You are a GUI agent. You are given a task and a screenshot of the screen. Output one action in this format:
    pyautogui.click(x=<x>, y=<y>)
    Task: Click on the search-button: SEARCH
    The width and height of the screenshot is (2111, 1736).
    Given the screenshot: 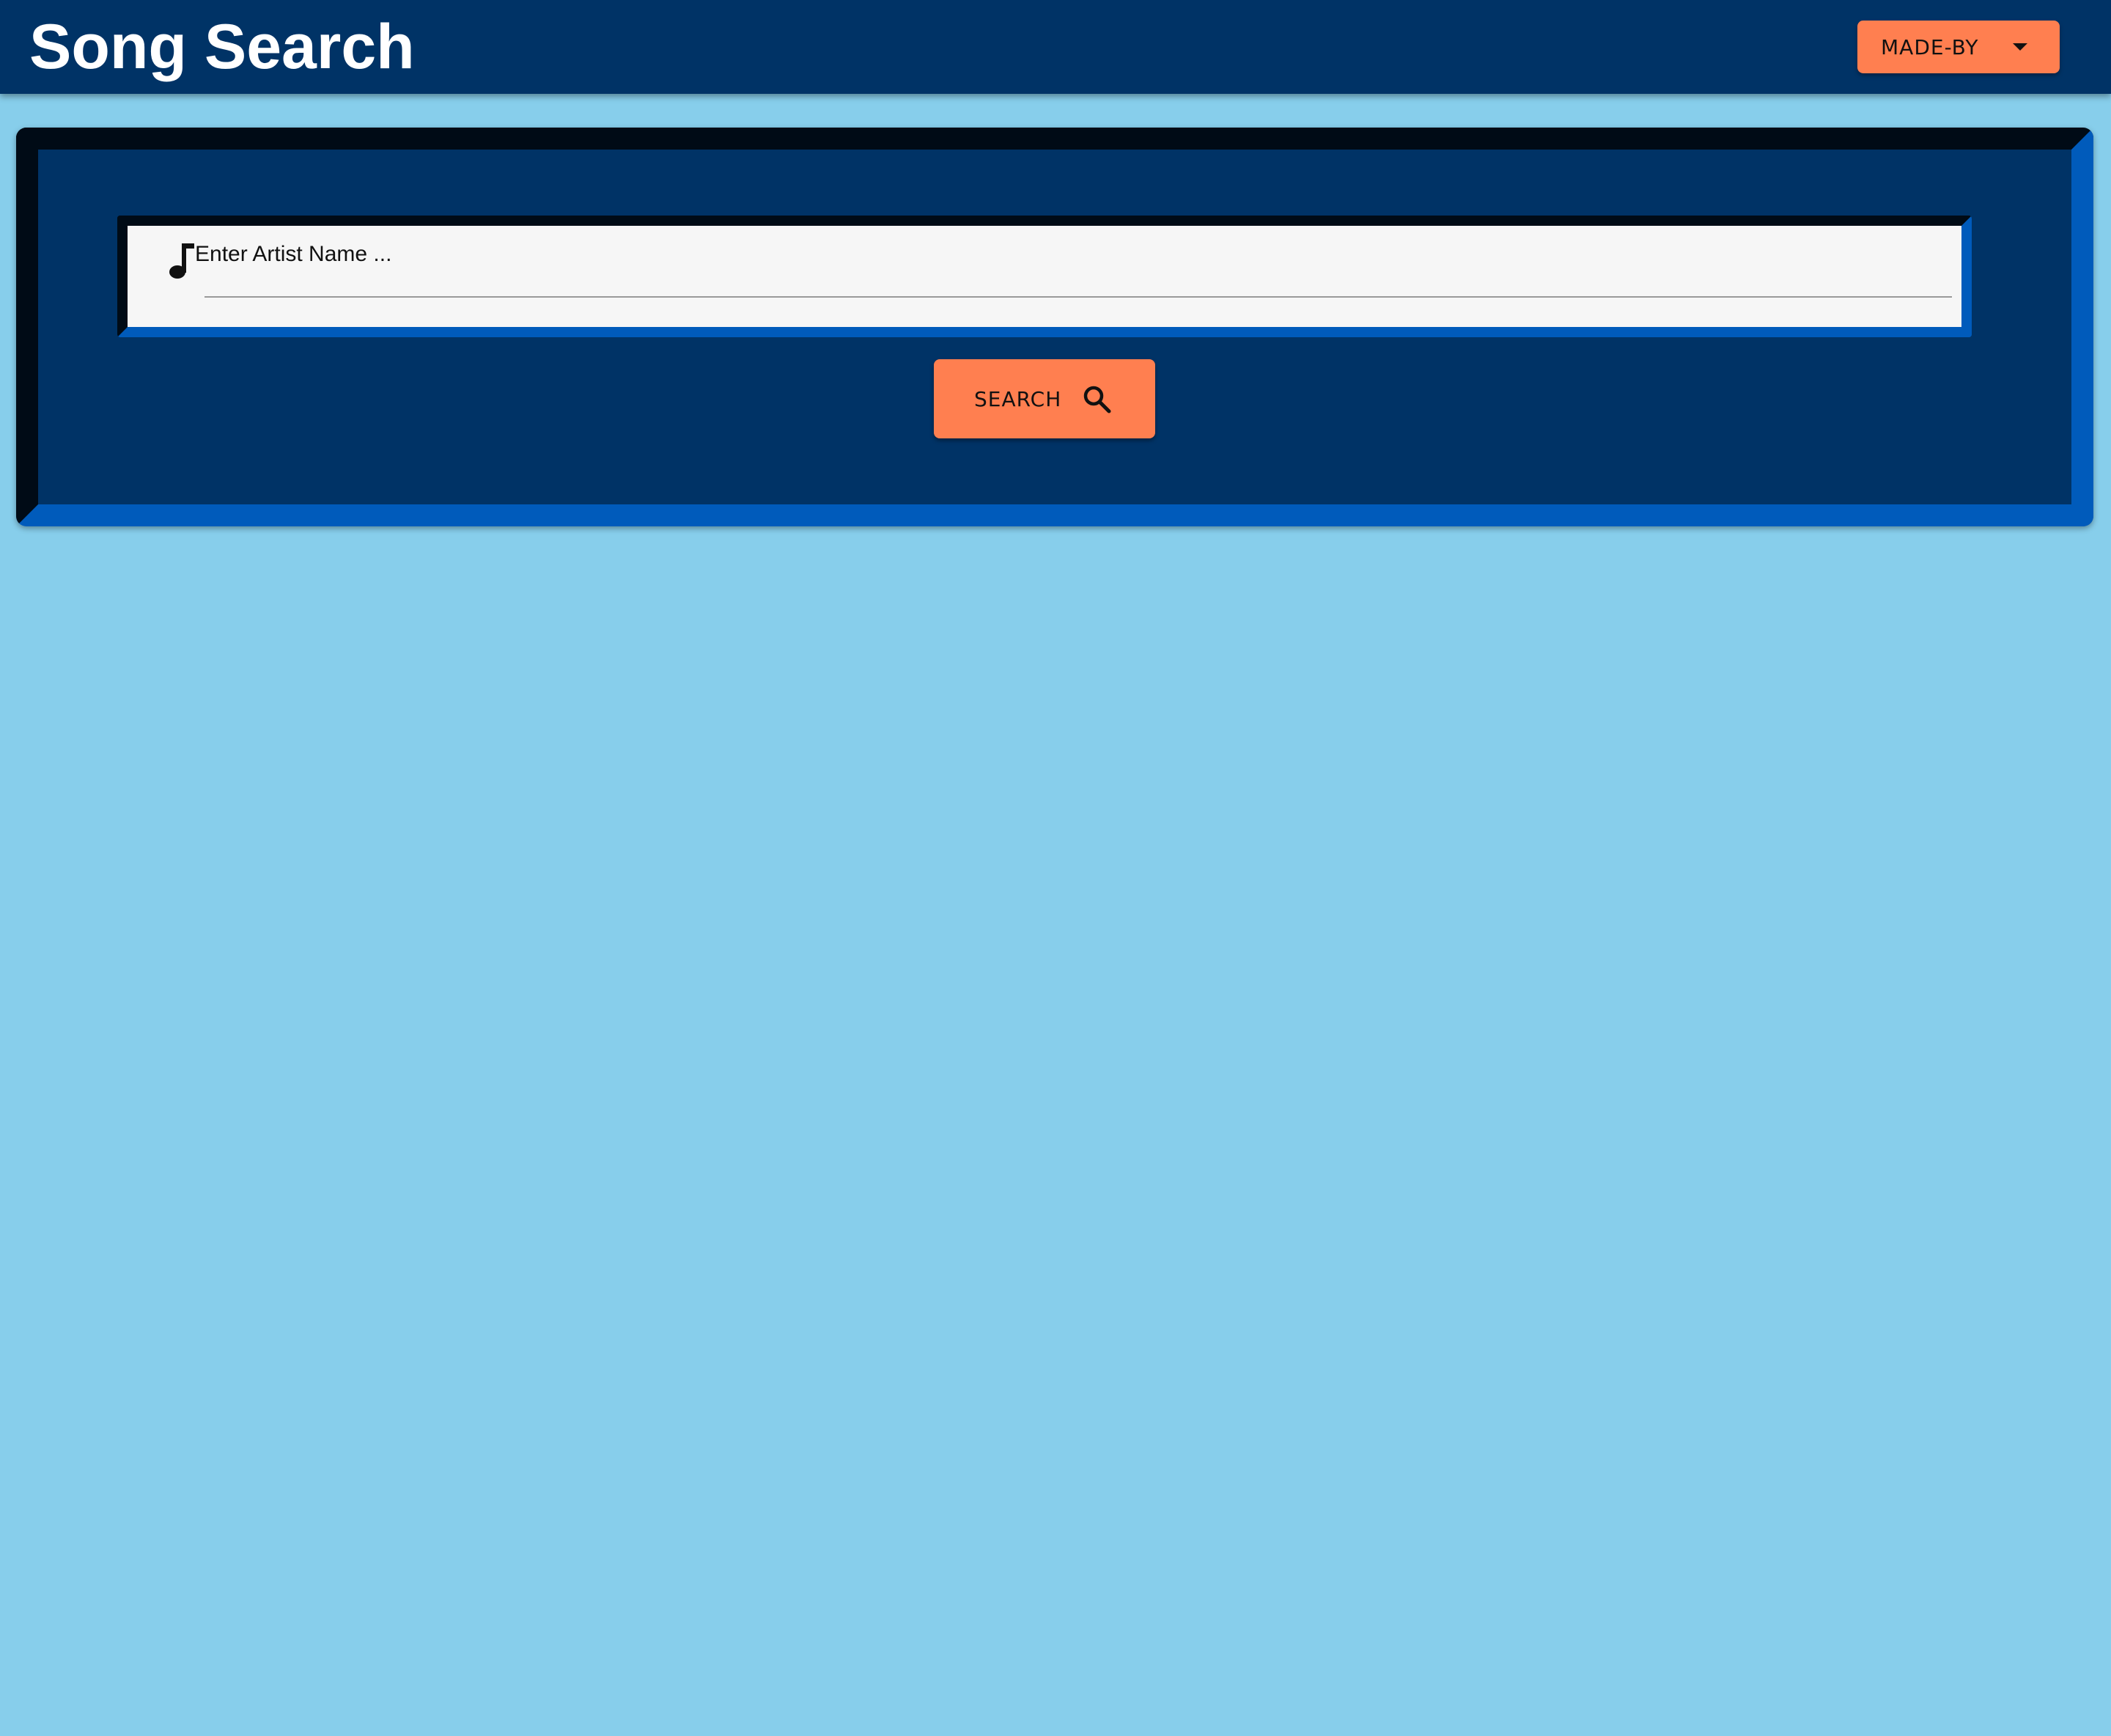 What is the action you would take?
    pyautogui.click(x=1044, y=398)
    